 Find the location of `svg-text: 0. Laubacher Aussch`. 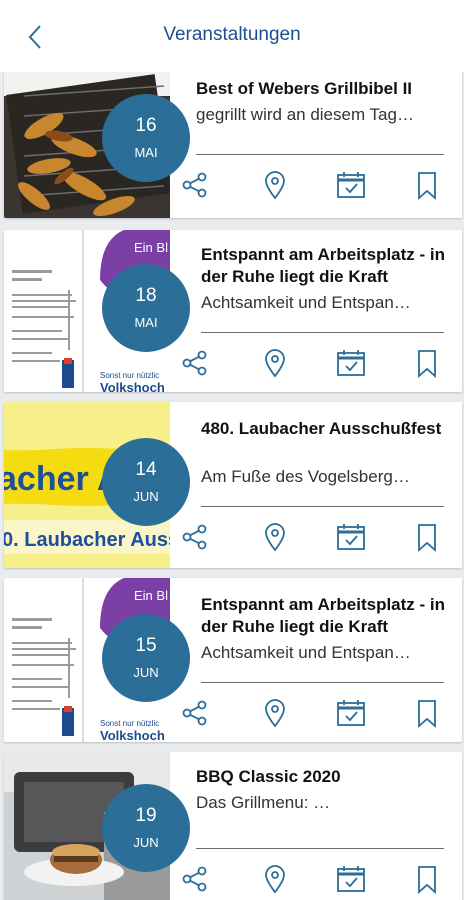

svg-text: 0. Laubacher Aussch is located at coordinates (87, 540).